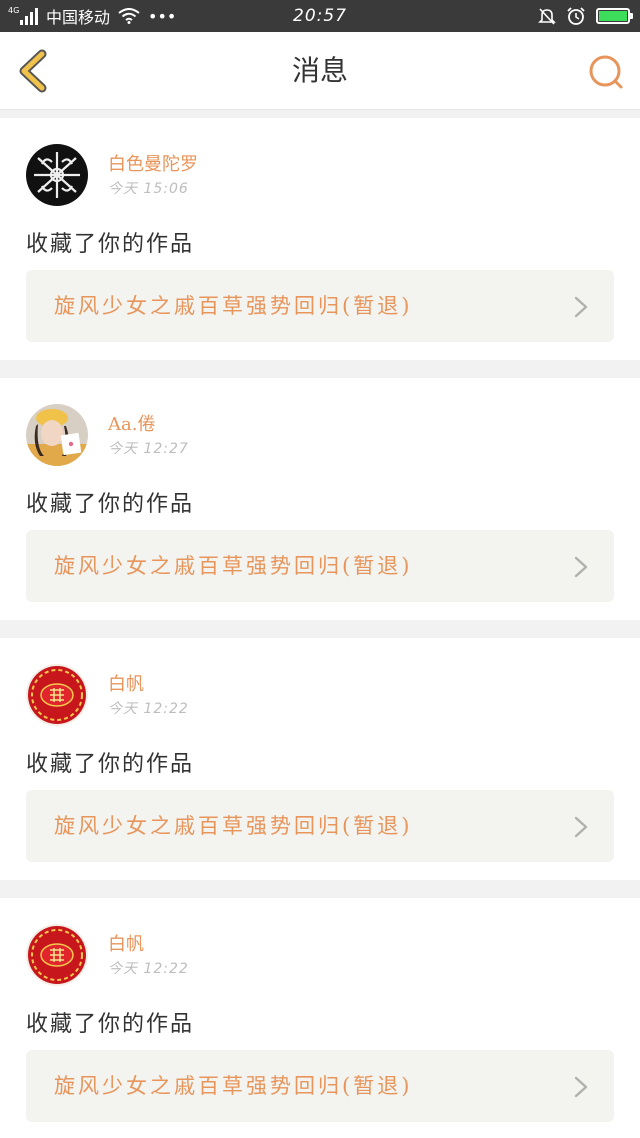 The image size is (640, 1138). What do you see at coordinates (585, 16) in the screenshot?
I see `status-right` at bounding box center [585, 16].